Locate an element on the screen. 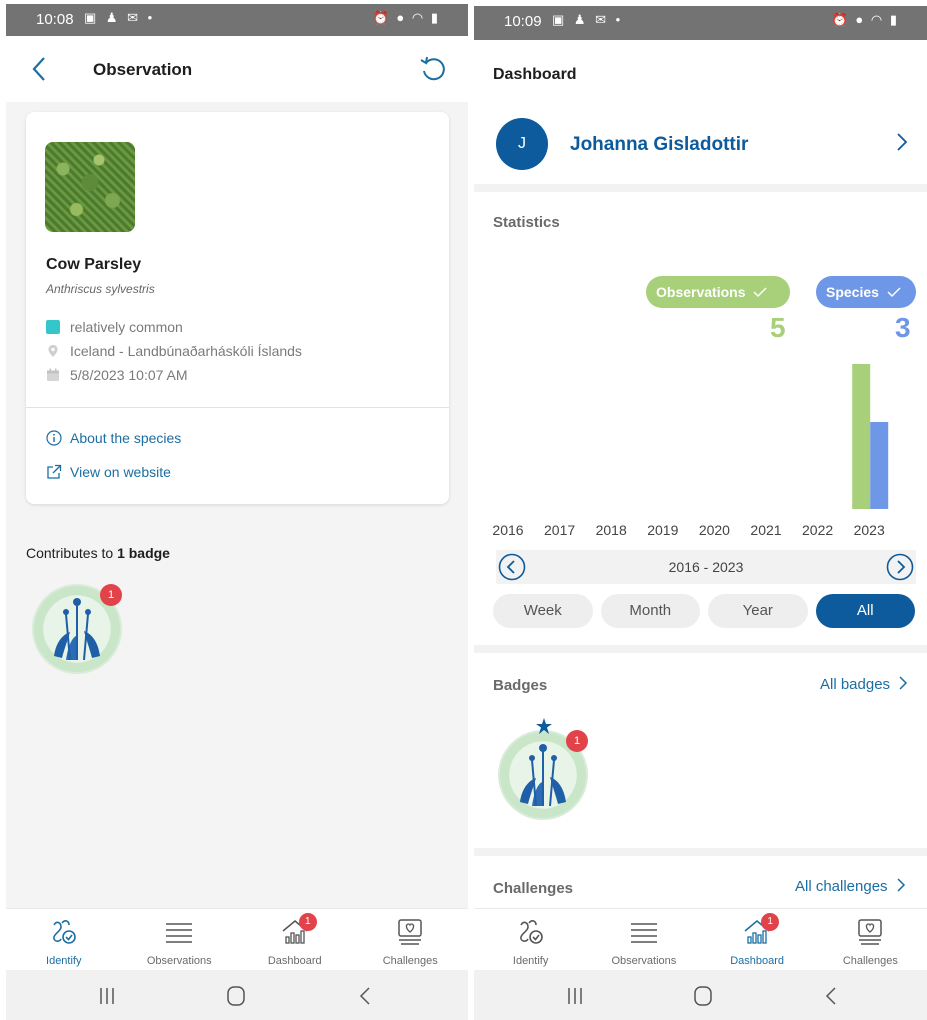 This screenshot has width=927, height=1020. date-row: 5/8/2023 10:07 AM is located at coordinates (117, 375).